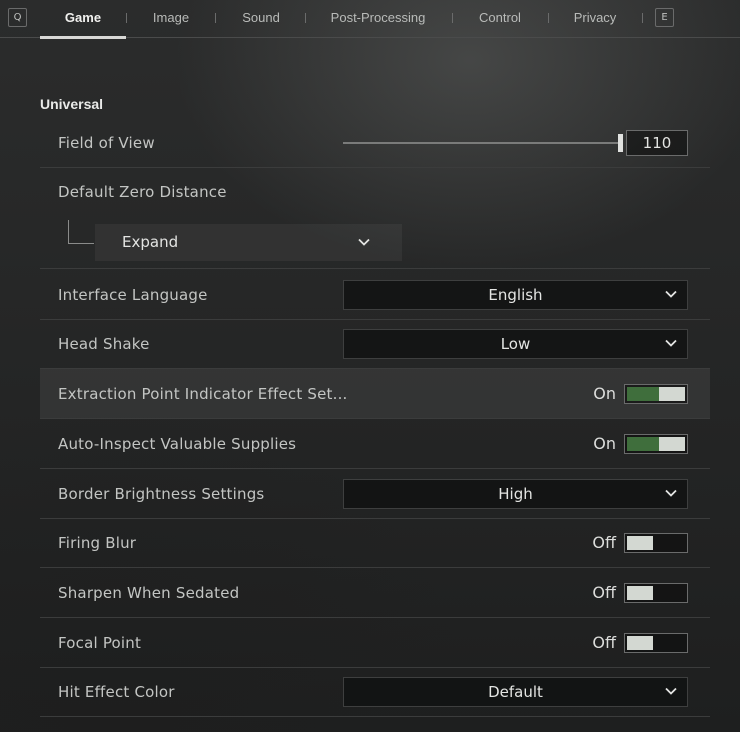  Describe the element at coordinates (375, 444) in the screenshot. I see `setting-row-auto-inspect: Auto-Inspect Valuable Supplies On` at that location.